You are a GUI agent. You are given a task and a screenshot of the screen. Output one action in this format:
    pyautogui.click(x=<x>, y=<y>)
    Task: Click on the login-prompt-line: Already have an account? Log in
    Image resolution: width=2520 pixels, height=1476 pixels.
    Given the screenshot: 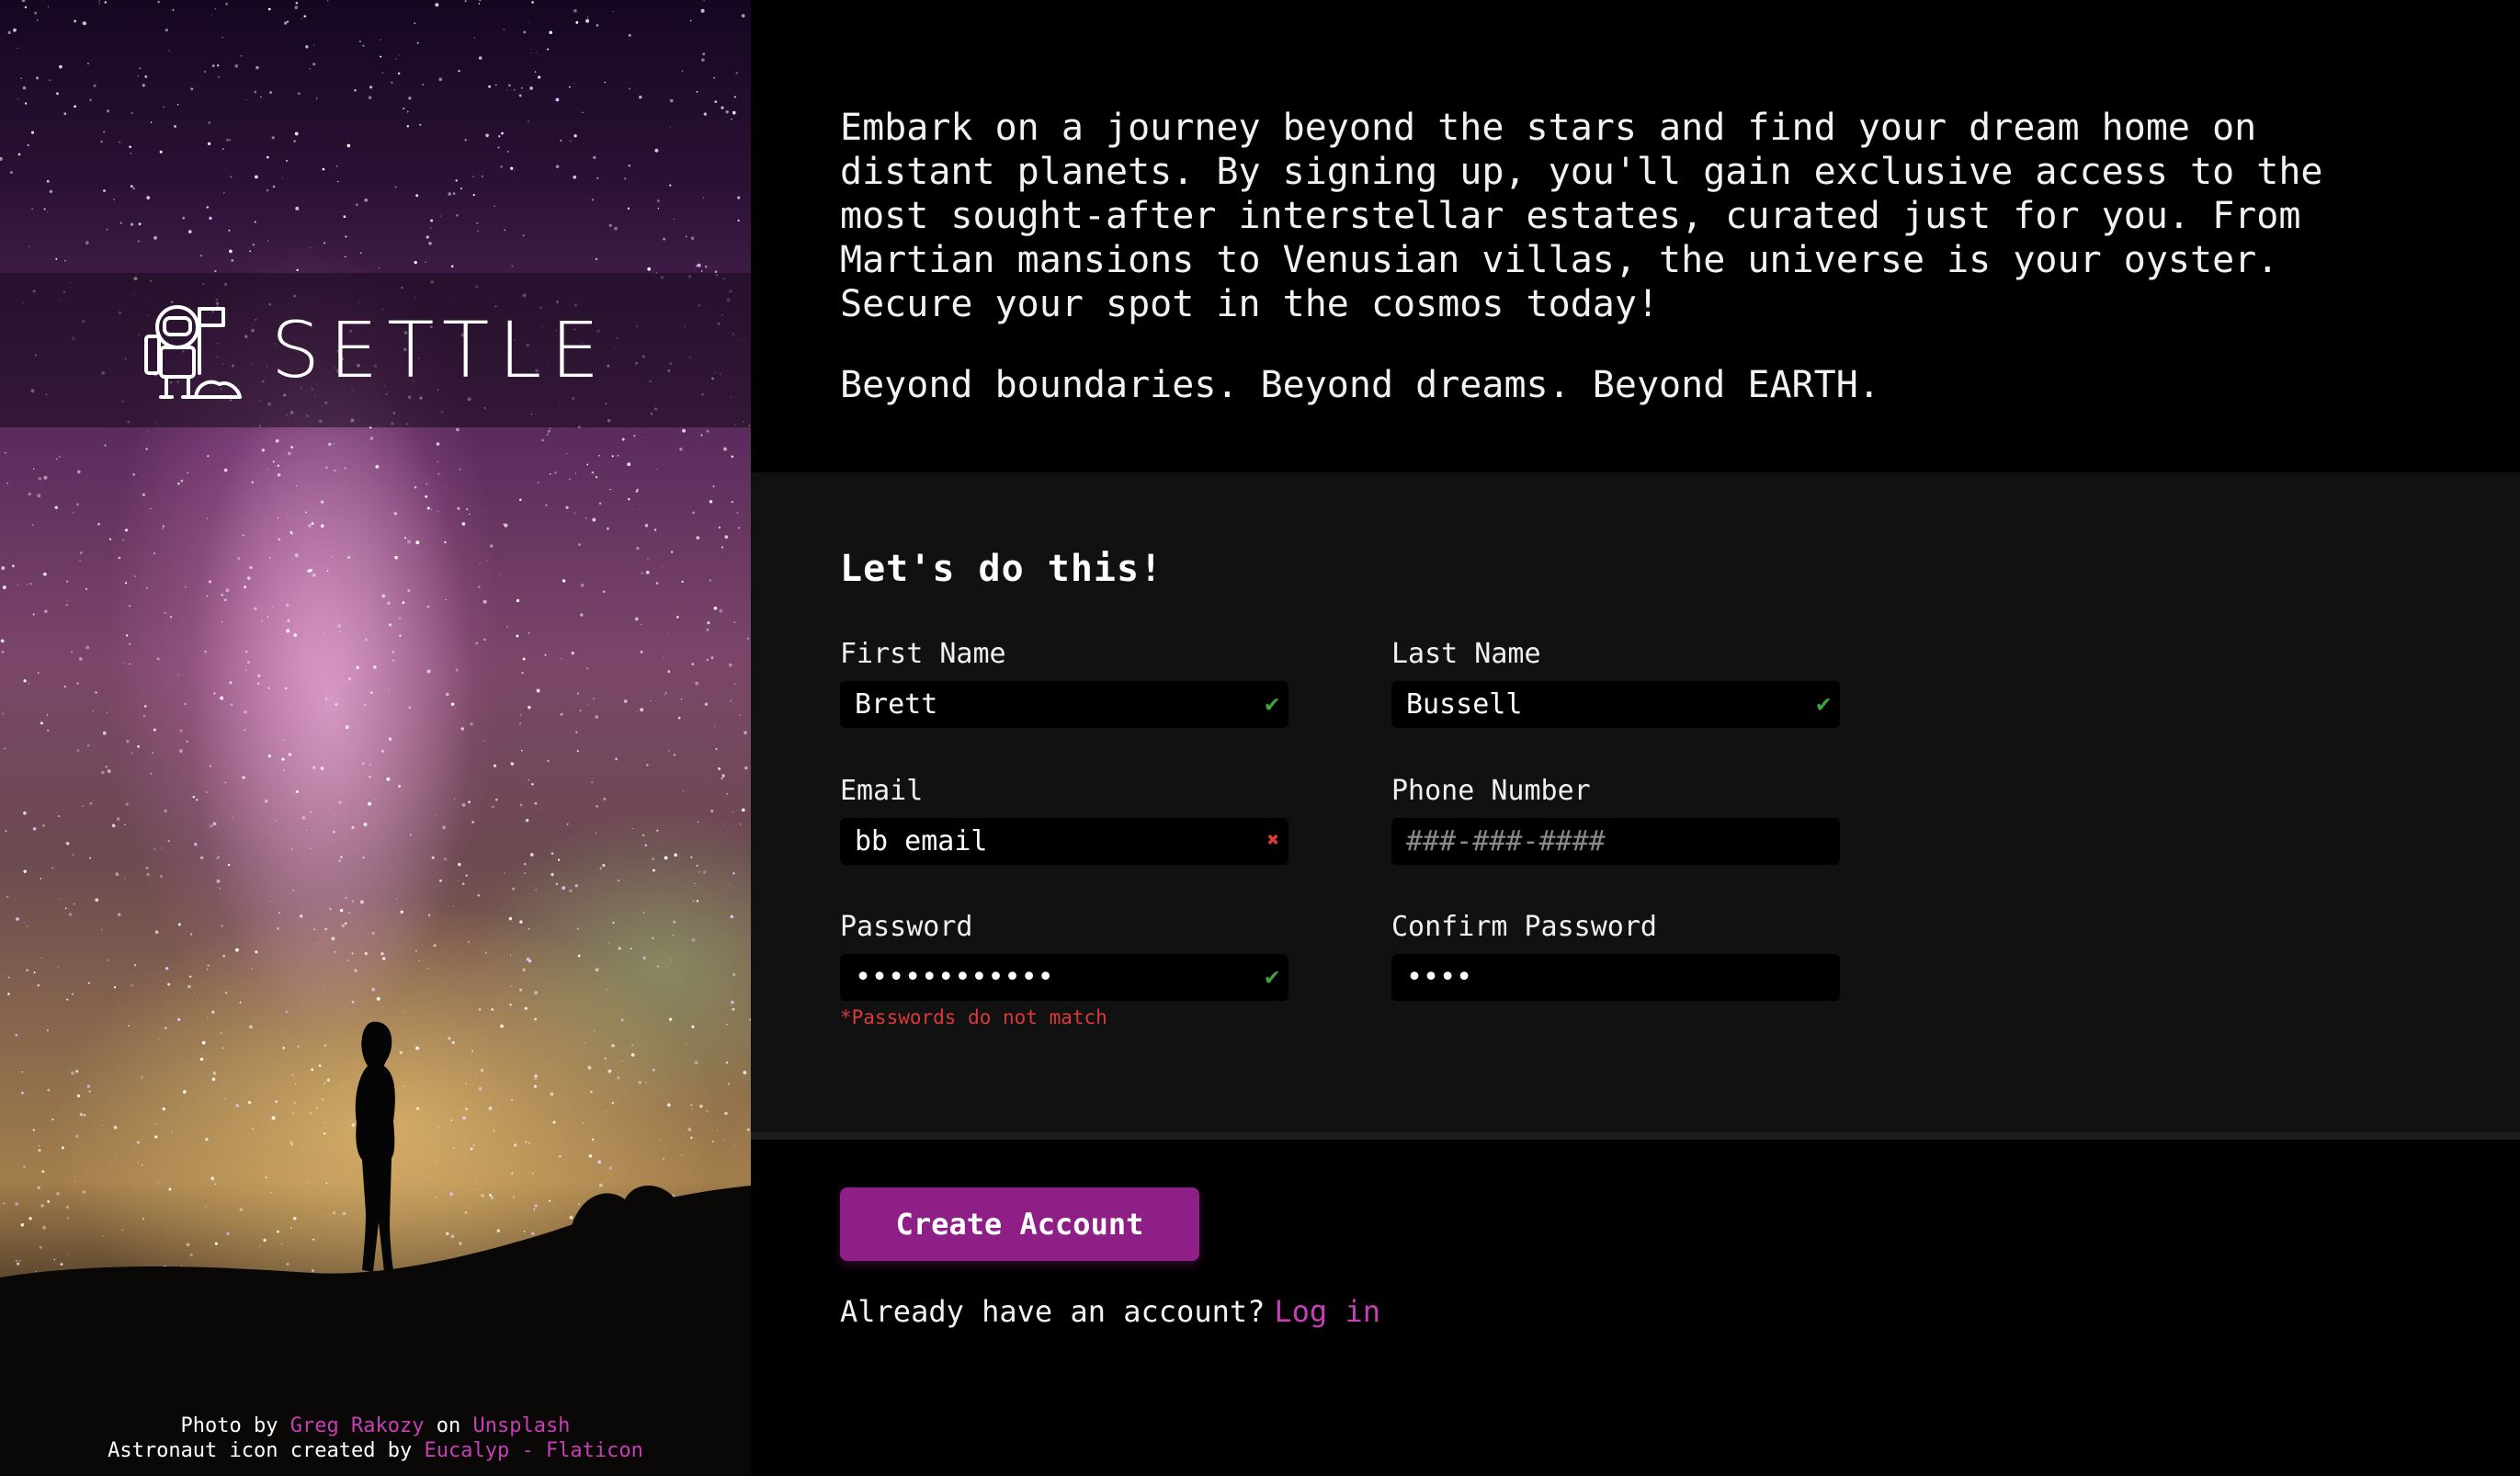 What is the action you would take?
    pyautogui.click(x=1110, y=1311)
    